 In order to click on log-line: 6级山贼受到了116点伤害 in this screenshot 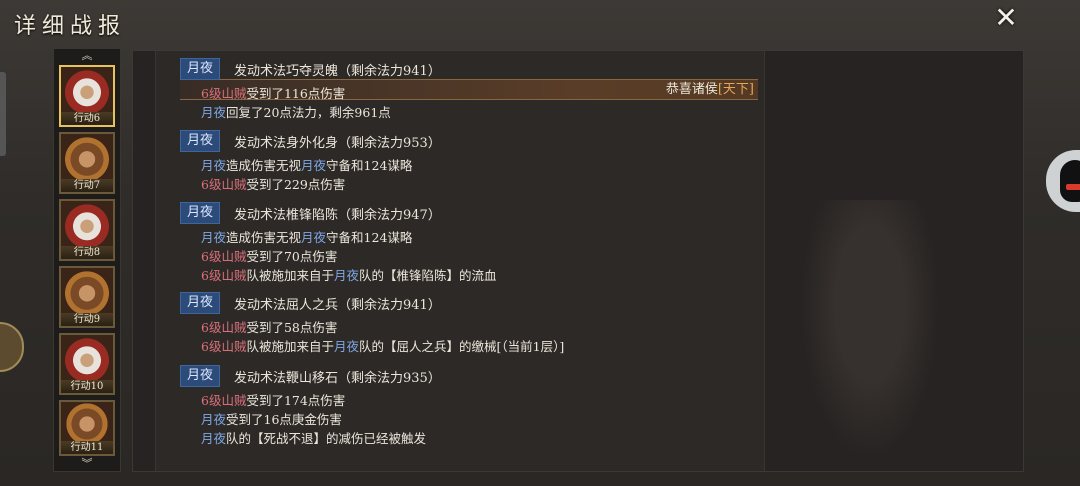, I will do `click(273, 94)`.